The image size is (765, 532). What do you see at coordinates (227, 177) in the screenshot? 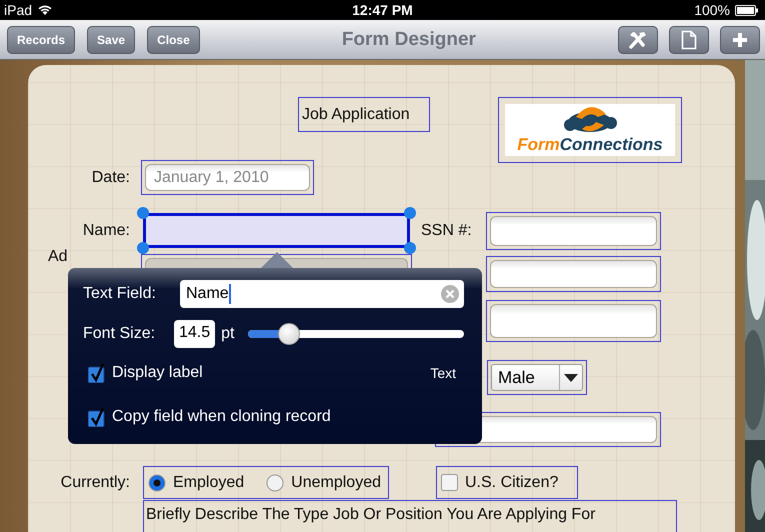
I see `date-field: January 1, 2010` at bounding box center [227, 177].